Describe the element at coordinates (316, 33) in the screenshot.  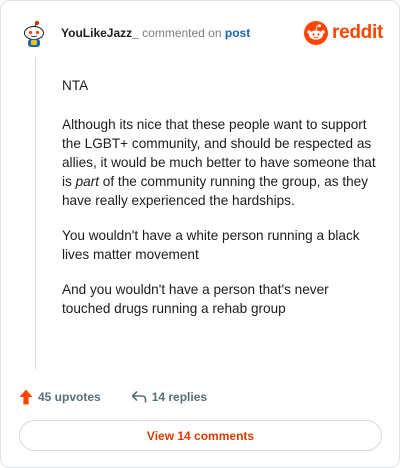
I see `reddit-alien-icon` at that location.